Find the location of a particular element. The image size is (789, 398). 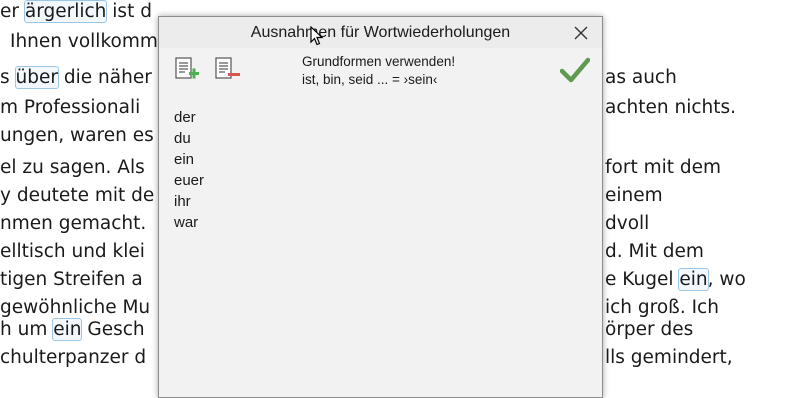

document-line: nmen gemacht. is located at coordinates (73, 224).